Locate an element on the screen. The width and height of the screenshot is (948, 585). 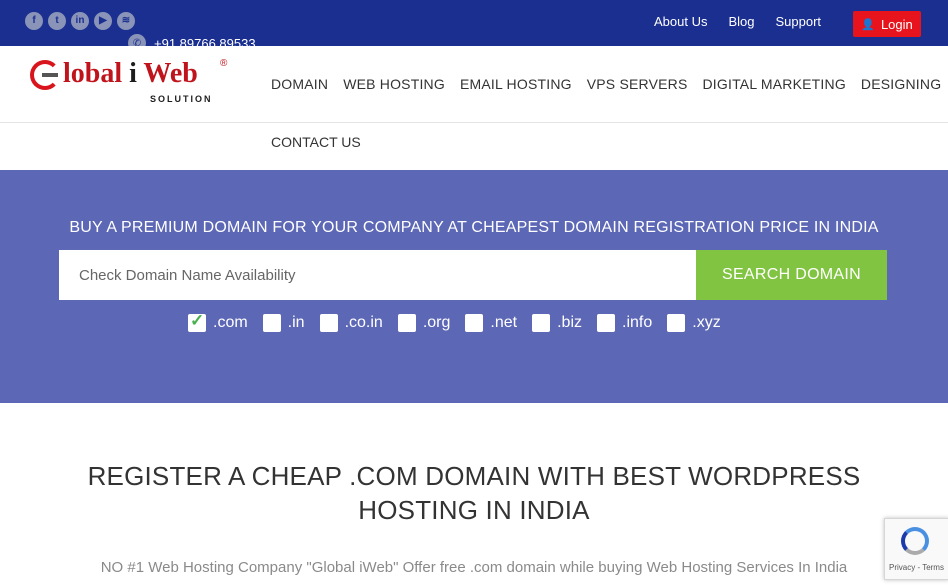
logo-text: lobal i Web is located at coordinates (130, 73).